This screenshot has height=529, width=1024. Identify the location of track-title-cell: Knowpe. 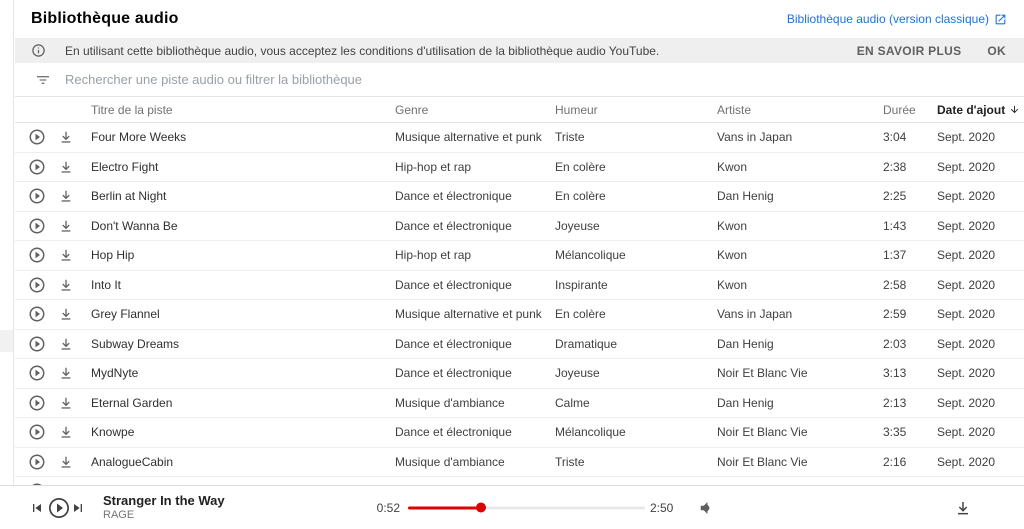
(113, 432).